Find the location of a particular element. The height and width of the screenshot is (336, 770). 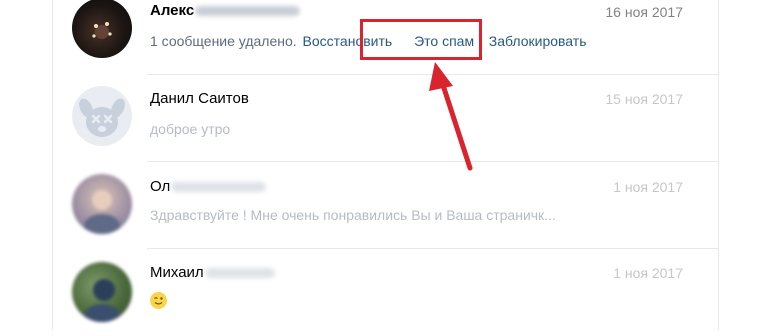

deactivated-dog-avatar-icon is located at coordinates (102, 117).